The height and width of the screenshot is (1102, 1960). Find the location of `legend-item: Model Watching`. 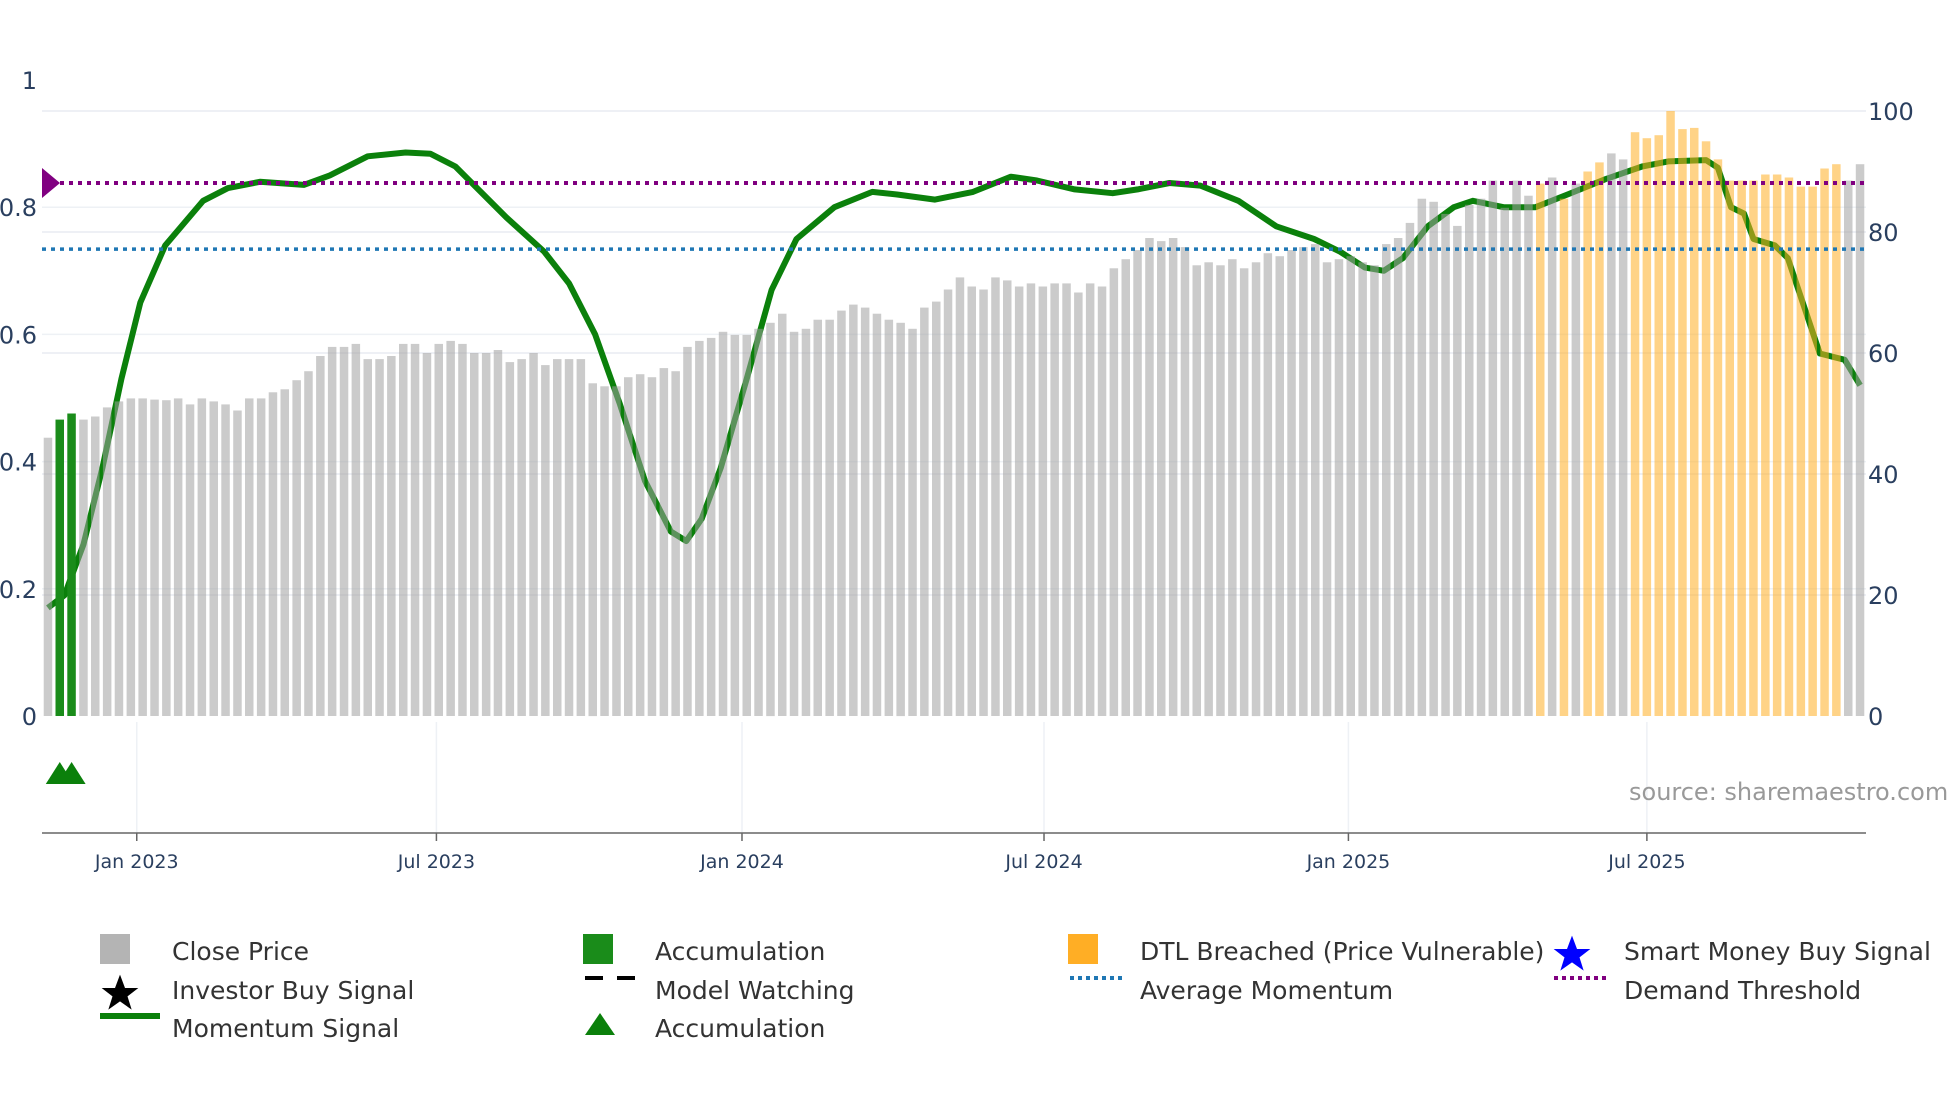

legend-item: Model Watching is located at coordinates (719, 990).